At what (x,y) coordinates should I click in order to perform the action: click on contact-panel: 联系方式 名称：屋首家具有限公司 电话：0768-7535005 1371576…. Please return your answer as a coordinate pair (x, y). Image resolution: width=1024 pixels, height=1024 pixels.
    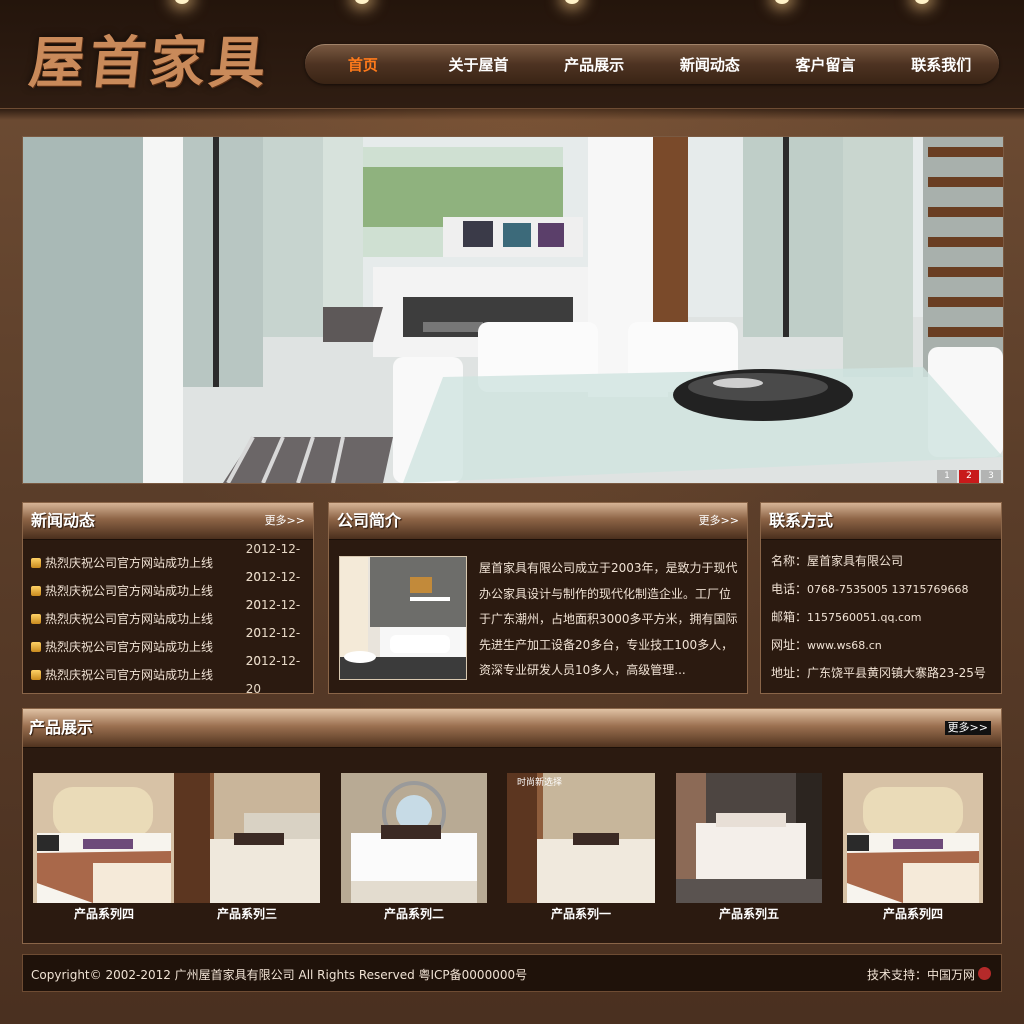
    Looking at the image, I should click on (881, 598).